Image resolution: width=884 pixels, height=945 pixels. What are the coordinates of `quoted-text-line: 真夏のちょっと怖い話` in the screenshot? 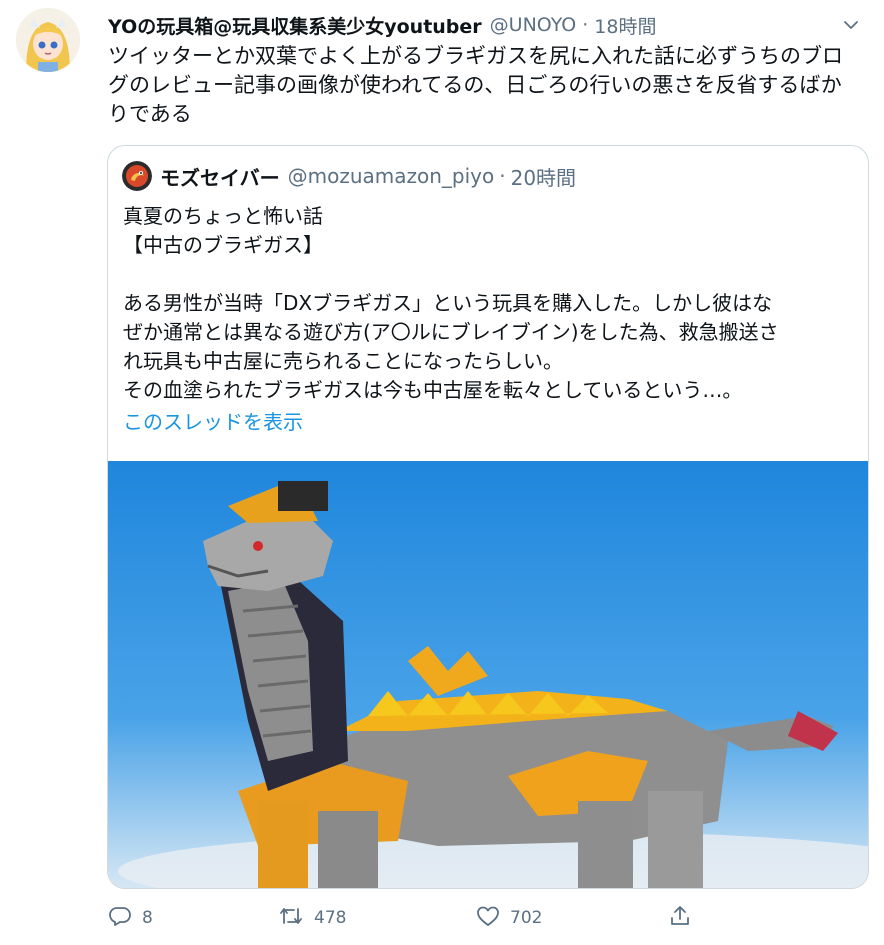 It's located at (223, 216).